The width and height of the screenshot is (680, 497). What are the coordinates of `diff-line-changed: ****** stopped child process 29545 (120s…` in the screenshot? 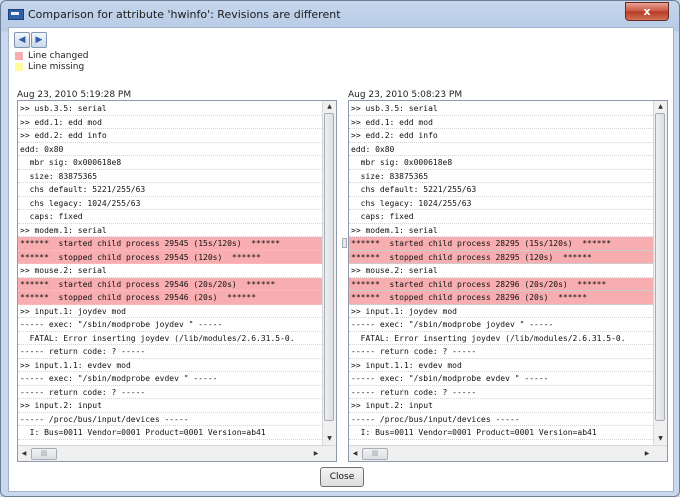 It's located at (170, 257).